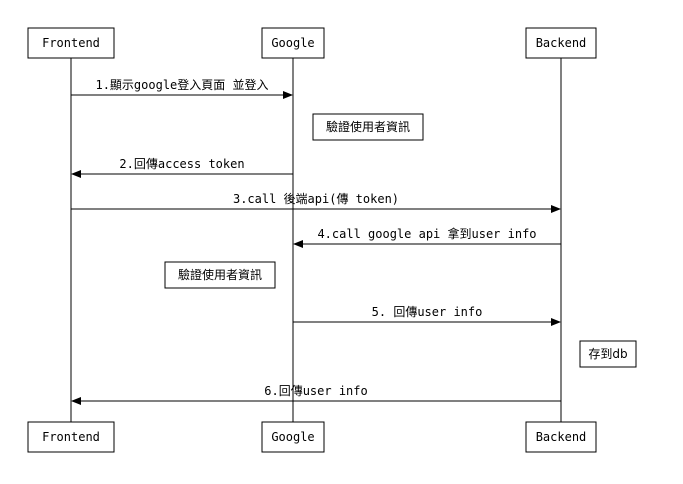 The width and height of the screenshot is (683, 484). I want to click on participant-backend-top: Backend, so click(561, 43).